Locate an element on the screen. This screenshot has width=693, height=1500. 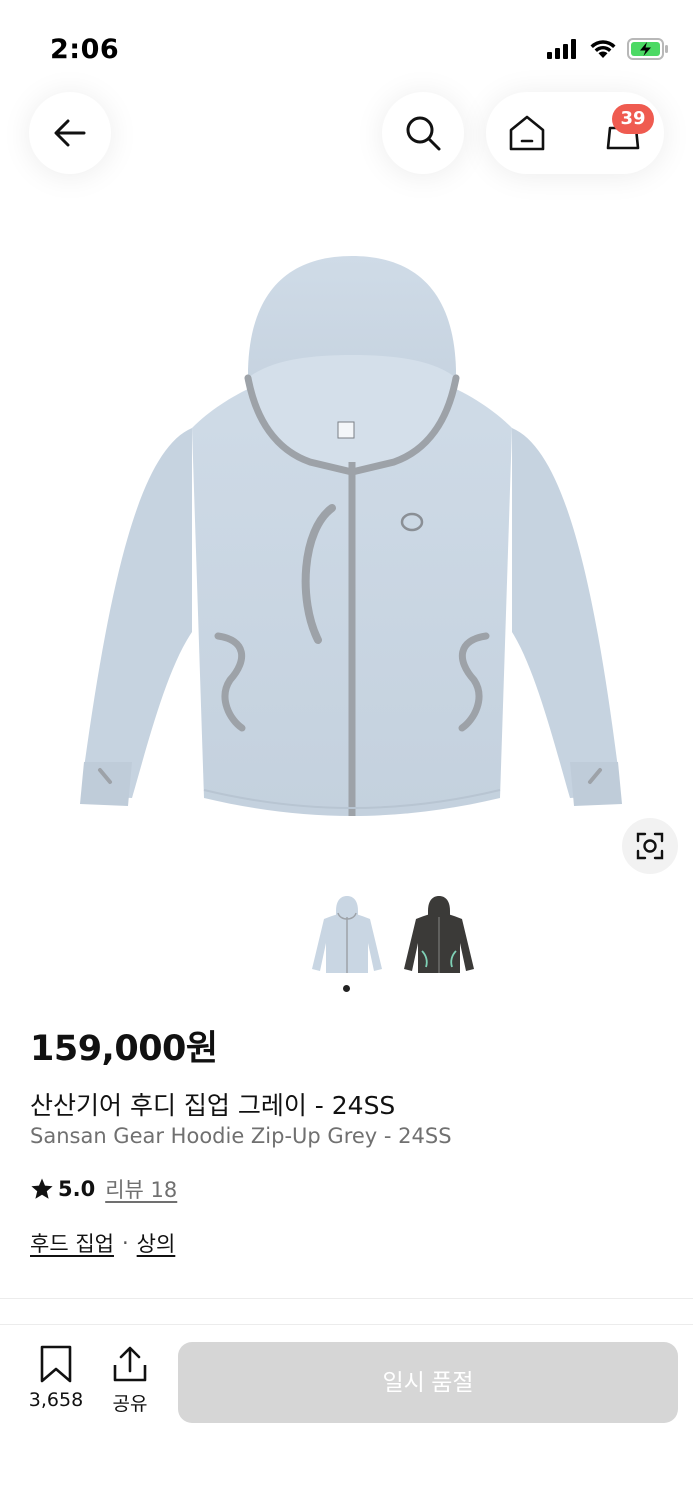
bookmark-button: 3,658 is located at coordinates (56, 1380).